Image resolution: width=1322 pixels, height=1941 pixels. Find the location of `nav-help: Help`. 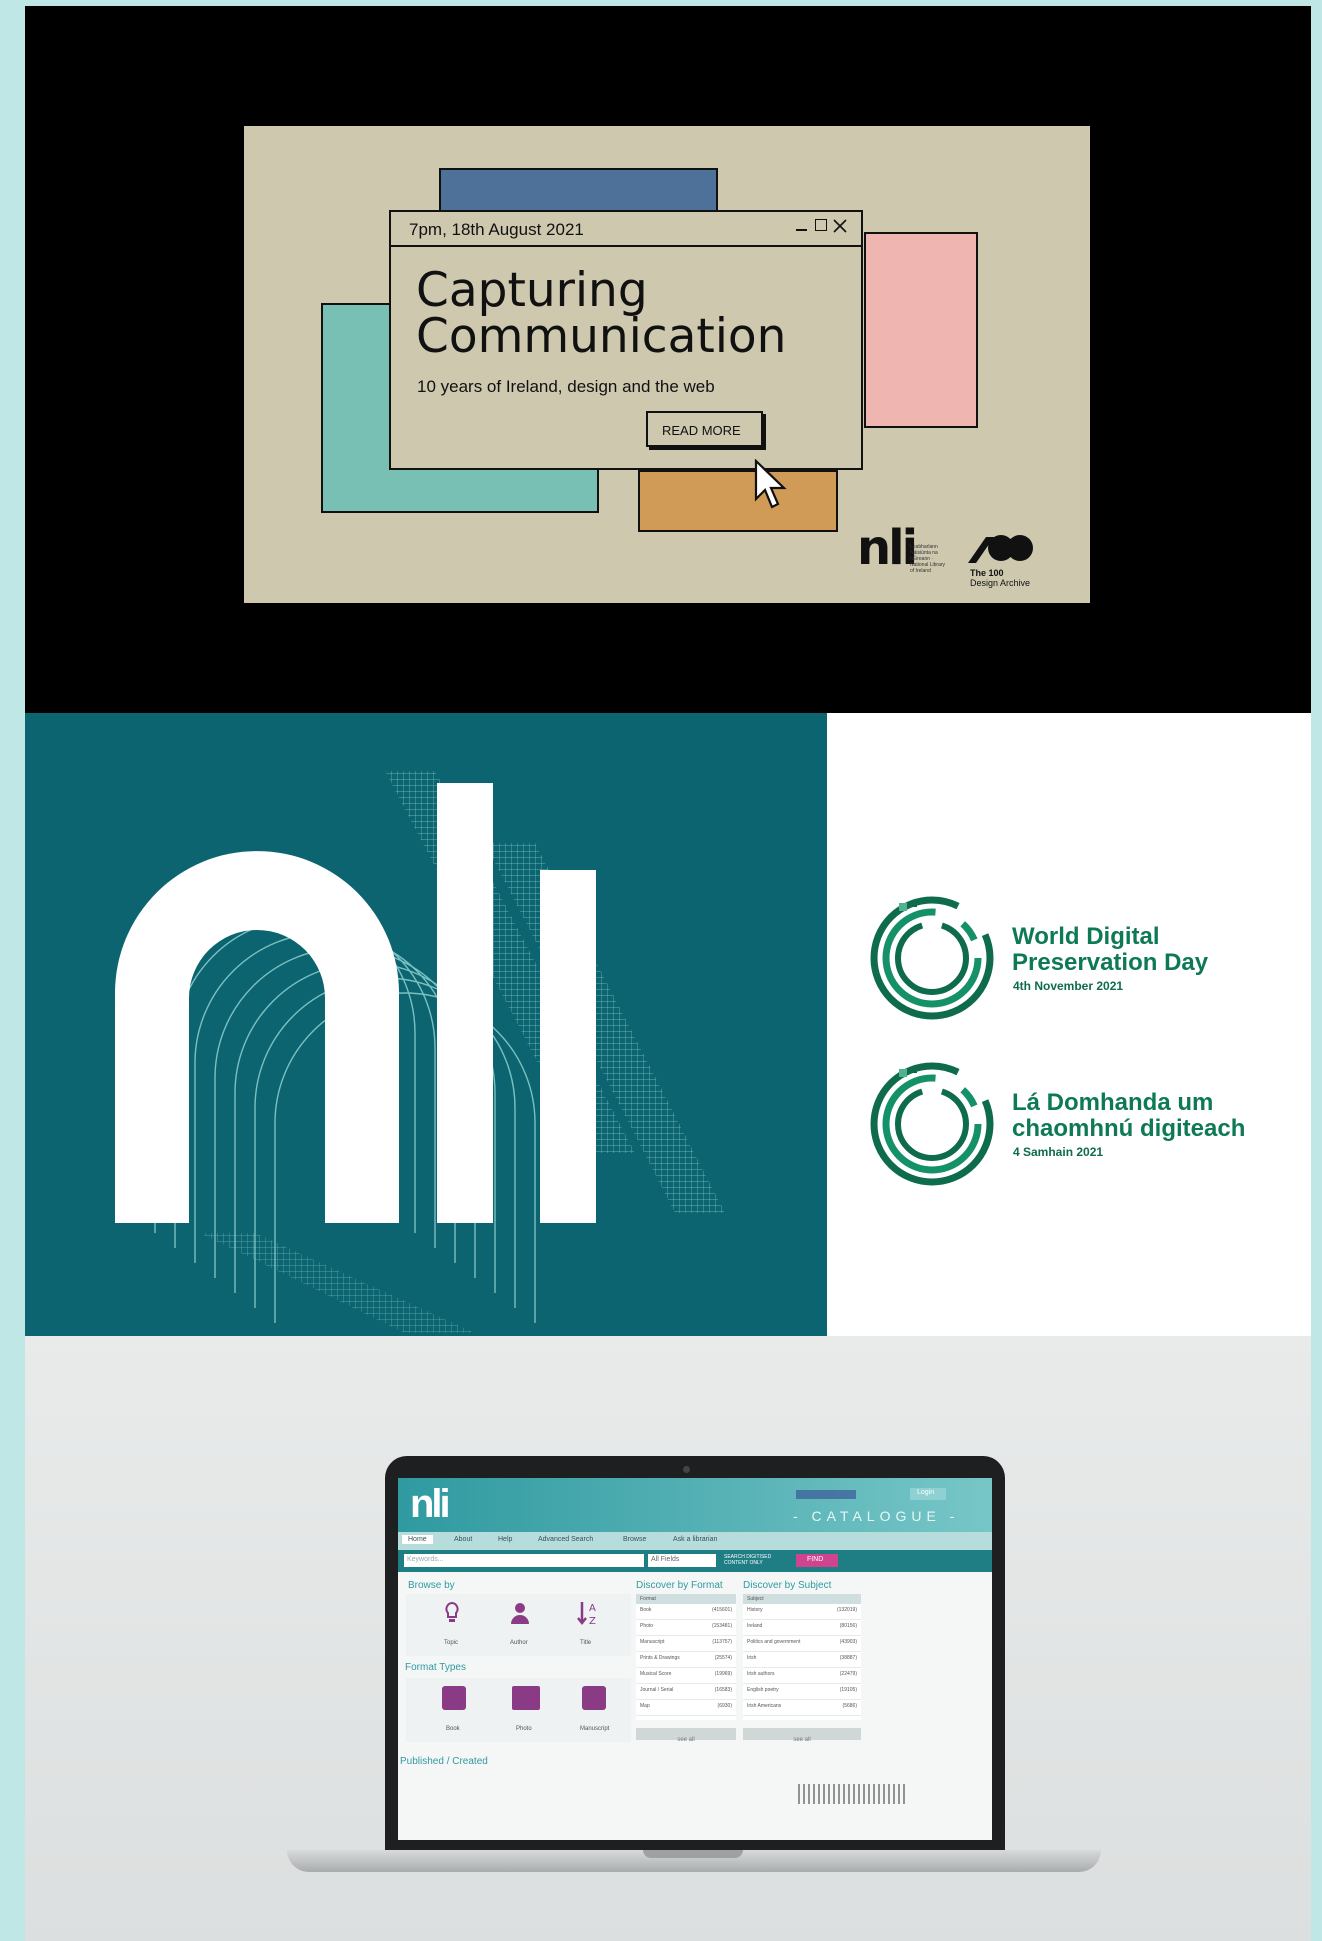

nav-help: Help is located at coordinates (505, 1539).